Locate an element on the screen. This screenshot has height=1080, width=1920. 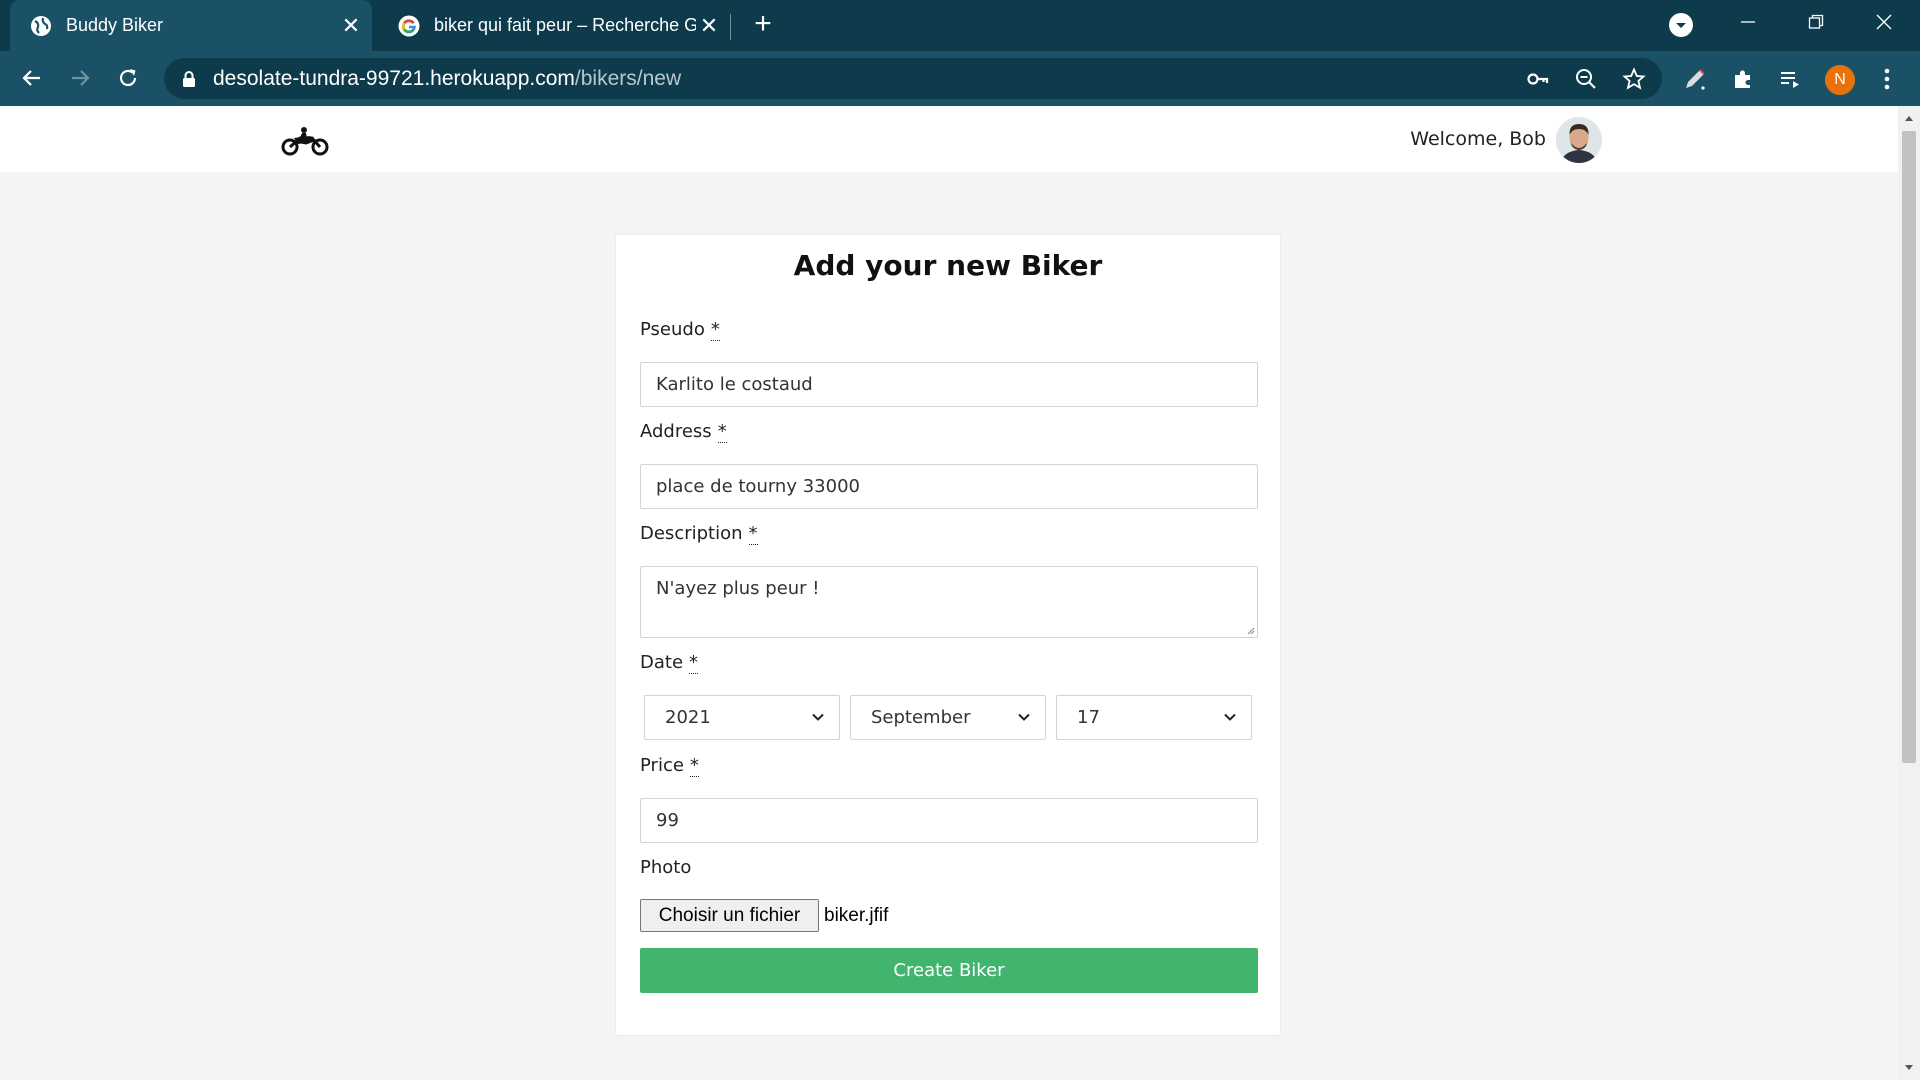
description-textarea: N'ayez plus peur ! is located at coordinates (949, 602).